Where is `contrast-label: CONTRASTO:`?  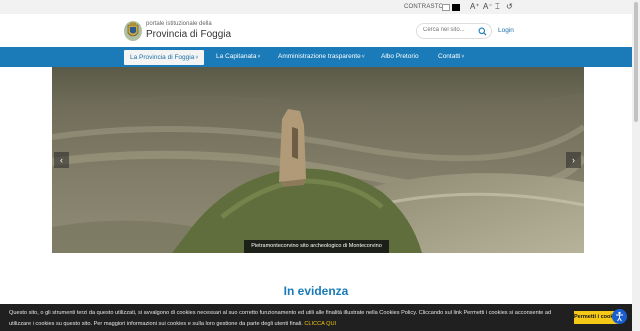
contrast-label: CONTRASTO: is located at coordinates (425, 7).